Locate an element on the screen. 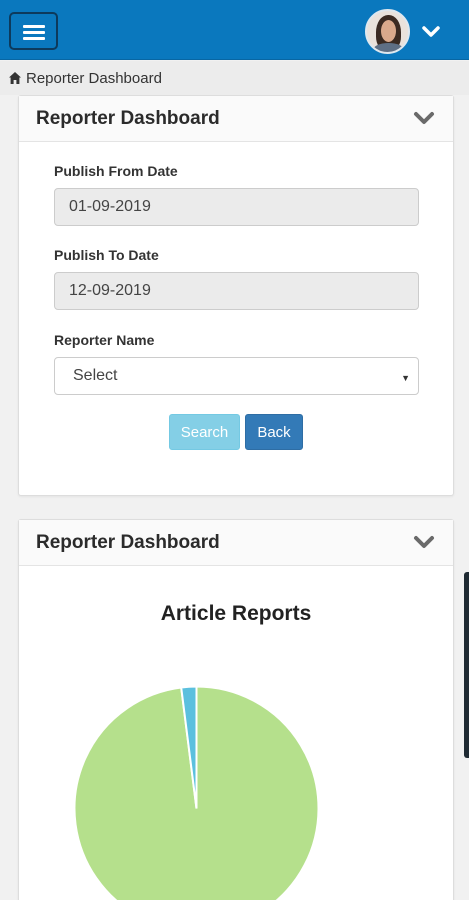 The height and width of the screenshot is (900, 469). pie-chart is located at coordinates (196, 793).